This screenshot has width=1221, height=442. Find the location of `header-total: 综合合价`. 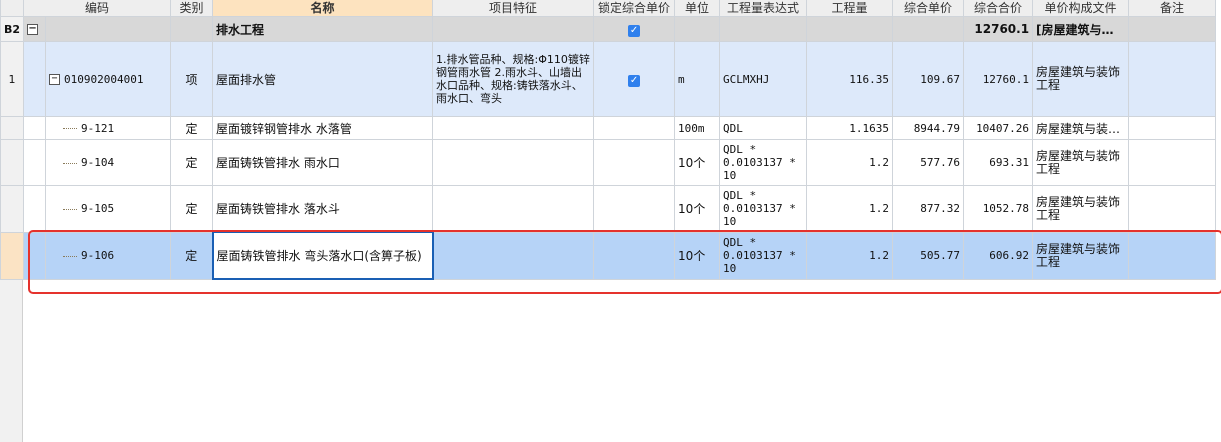

header-total: 综合合价 is located at coordinates (998, 8).